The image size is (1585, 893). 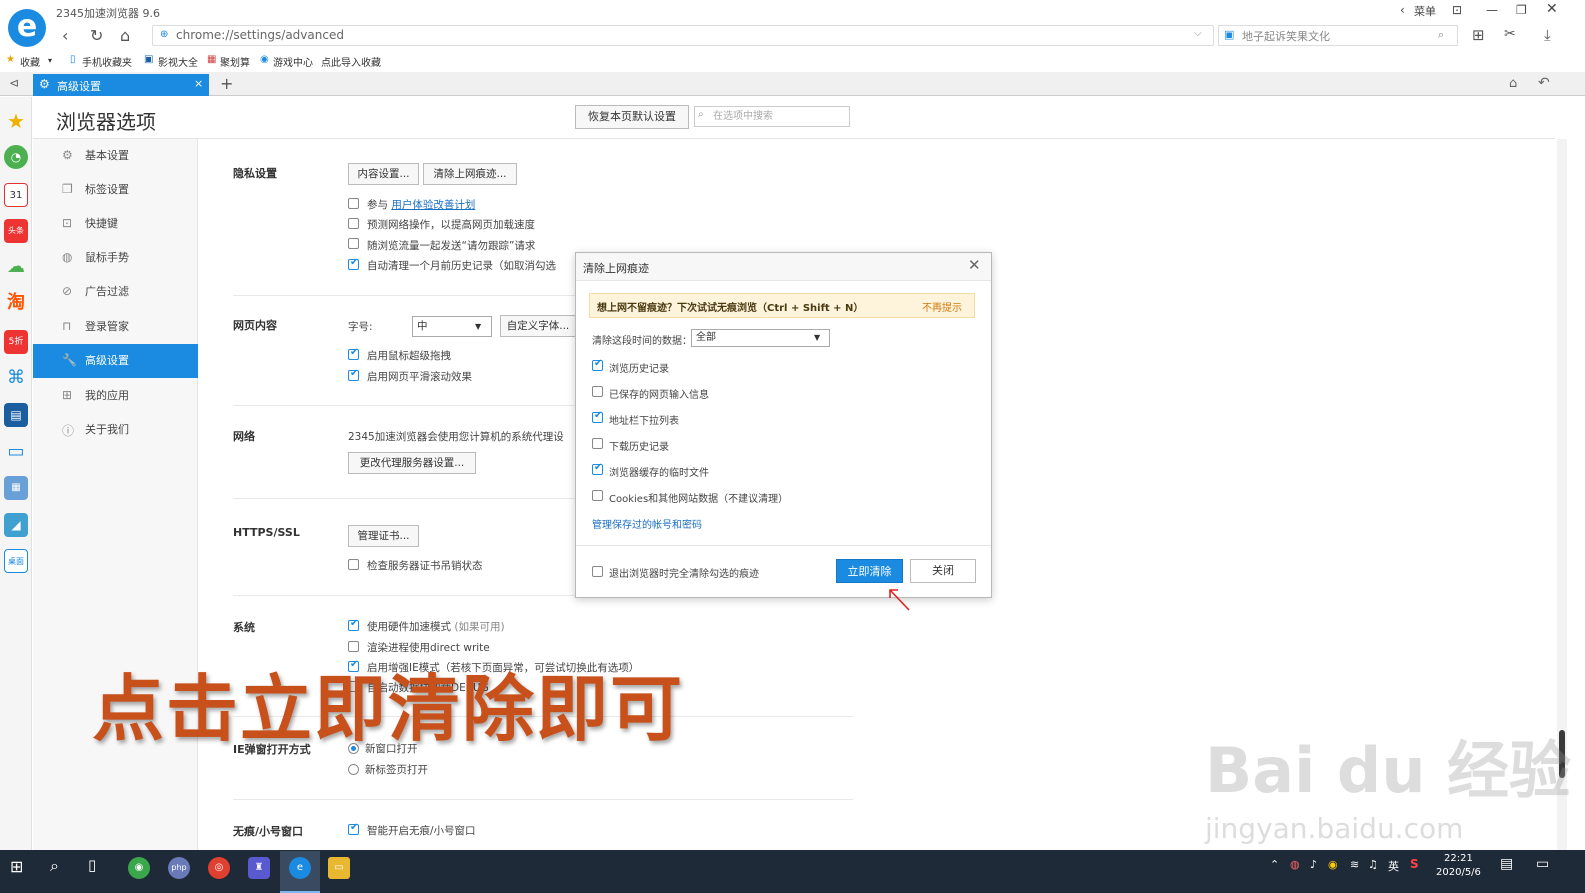 I want to click on system-clock: 22:21 2020/5/6, so click(x=1458, y=866).